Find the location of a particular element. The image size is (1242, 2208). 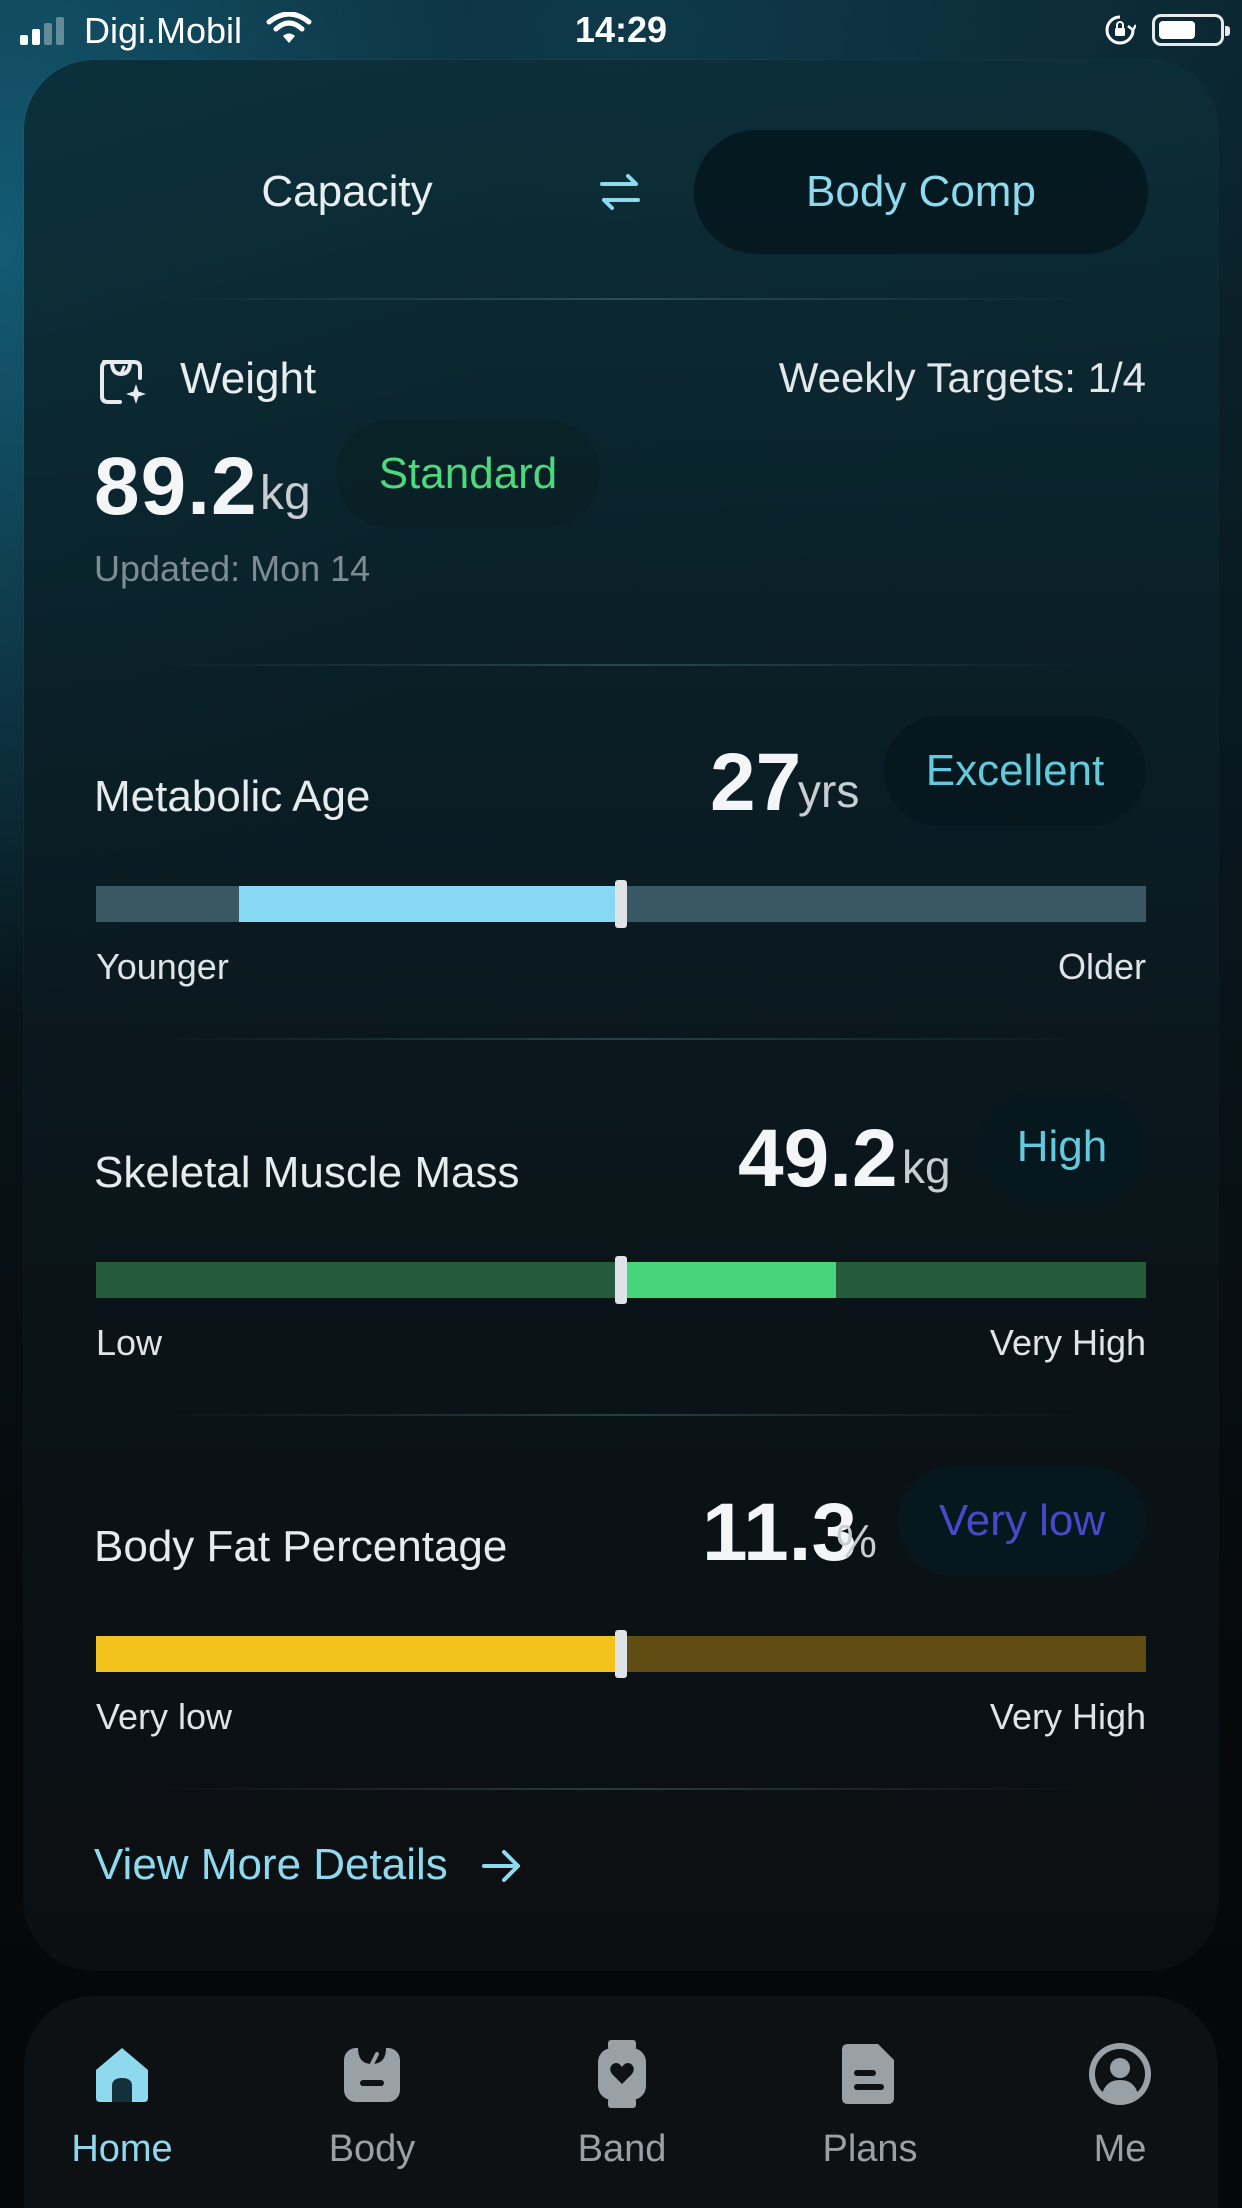

metabolic-age-unit: yrs is located at coordinates (829, 791).